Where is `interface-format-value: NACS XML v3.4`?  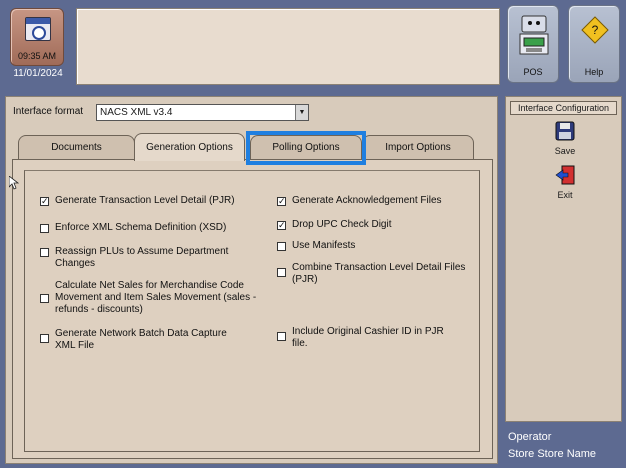 interface-format-value: NACS XML v3.4 is located at coordinates (136, 112).